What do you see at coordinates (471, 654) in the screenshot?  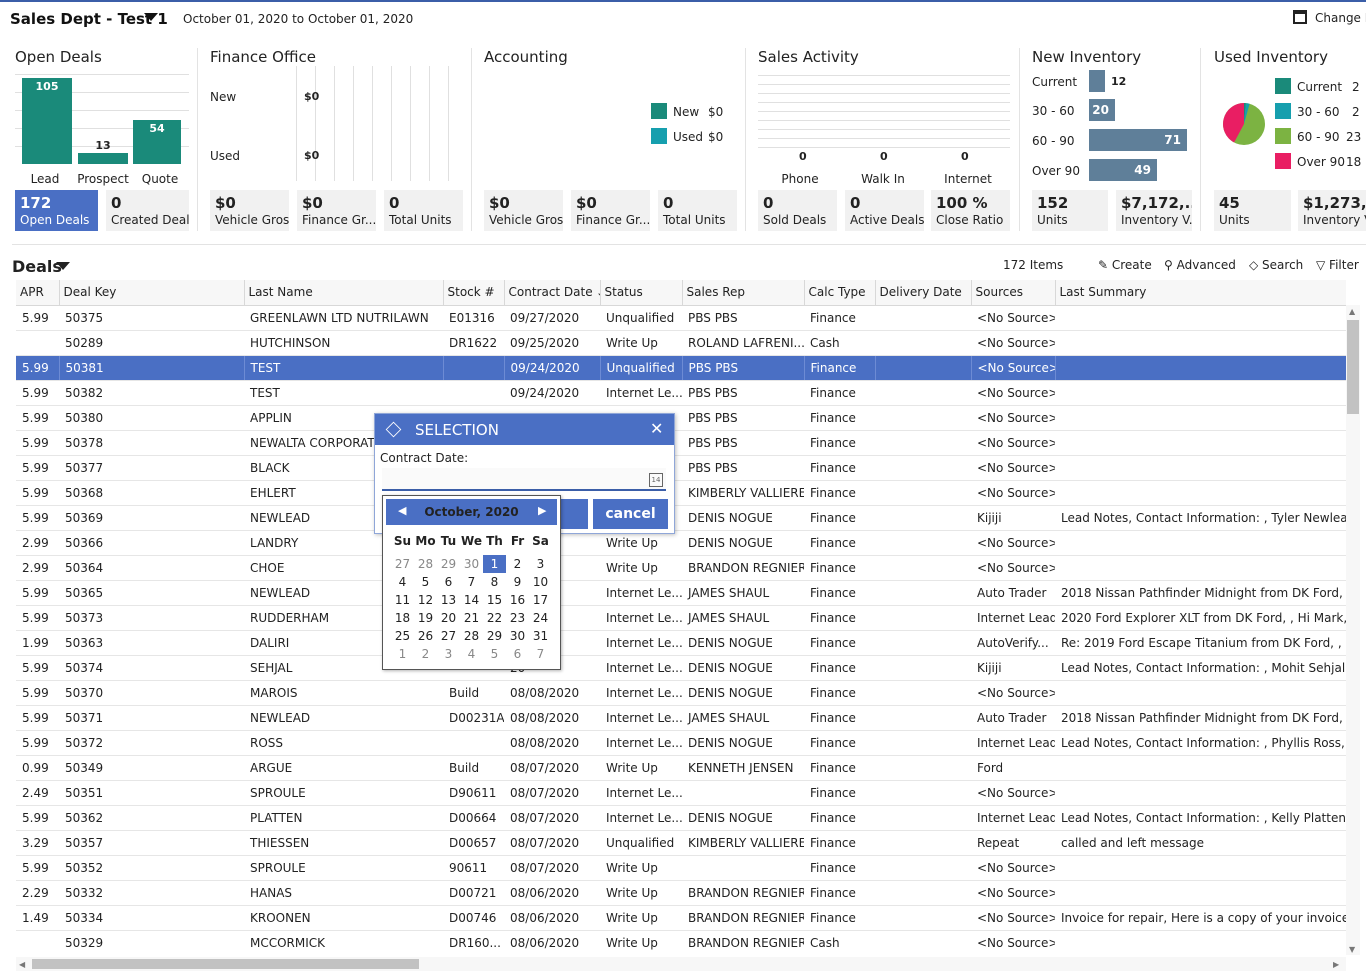 I see `calendar-day: 4` at bounding box center [471, 654].